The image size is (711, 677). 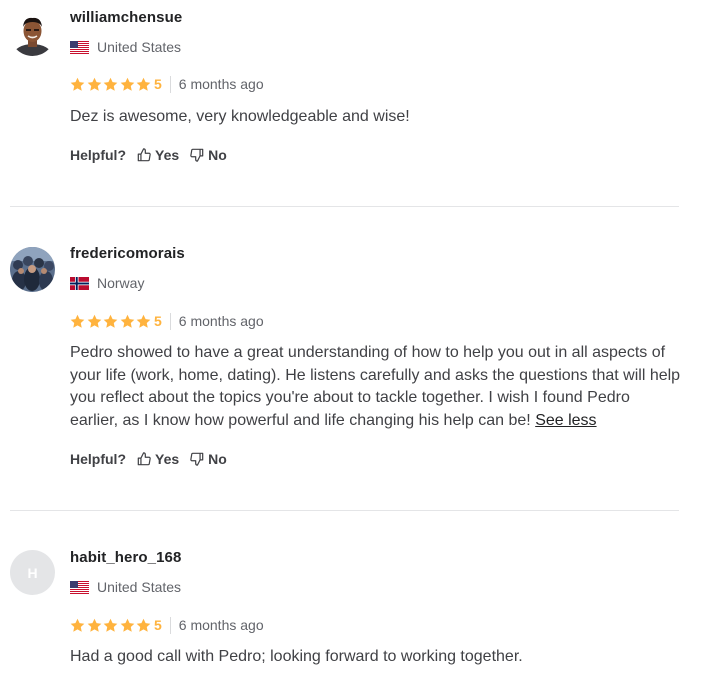 What do you see at coordinates (565, 420) in the screenshot?
I see `see-less-link: See less` at bounding box center [565, 420].